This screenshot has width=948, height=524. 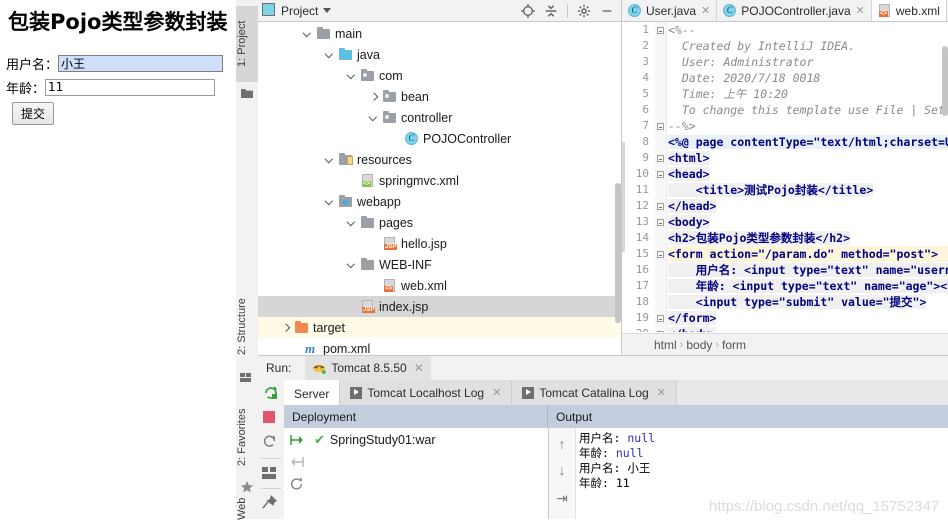 What do you see at coordinates (885, 10) in the screenshot?
I see `xml-file-icon: <>` at bounding box center [885, 10].